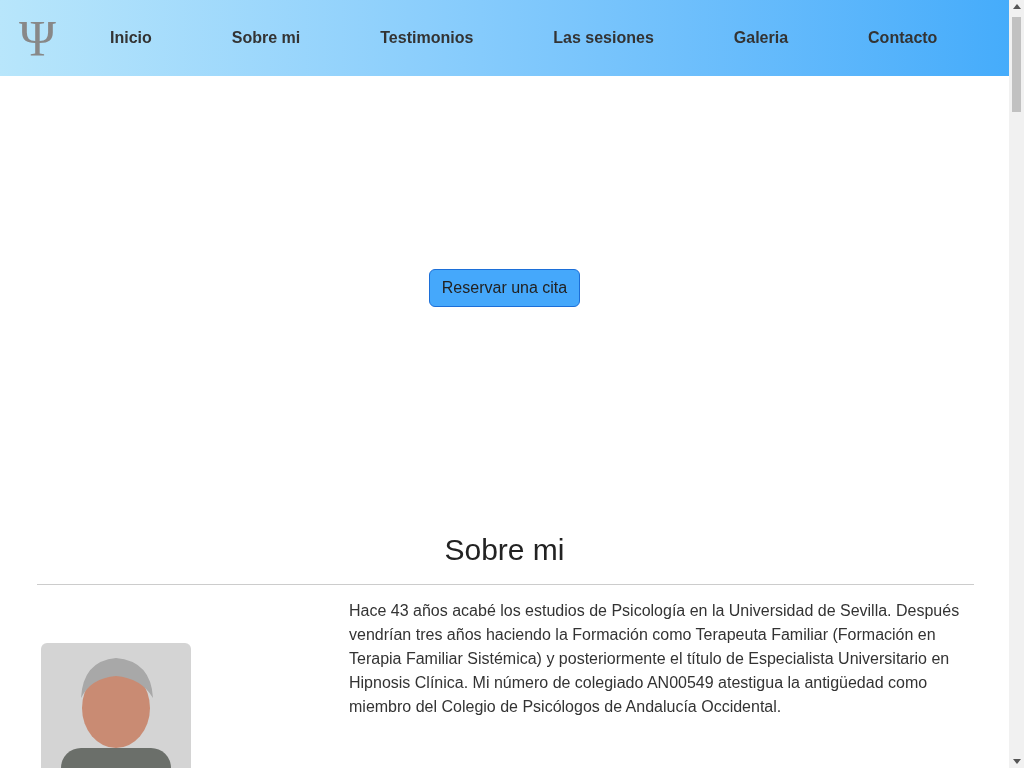 This screenshot has height=768, width=1024. I want to click on section-heading: Sobre mi, so click(504, 550).